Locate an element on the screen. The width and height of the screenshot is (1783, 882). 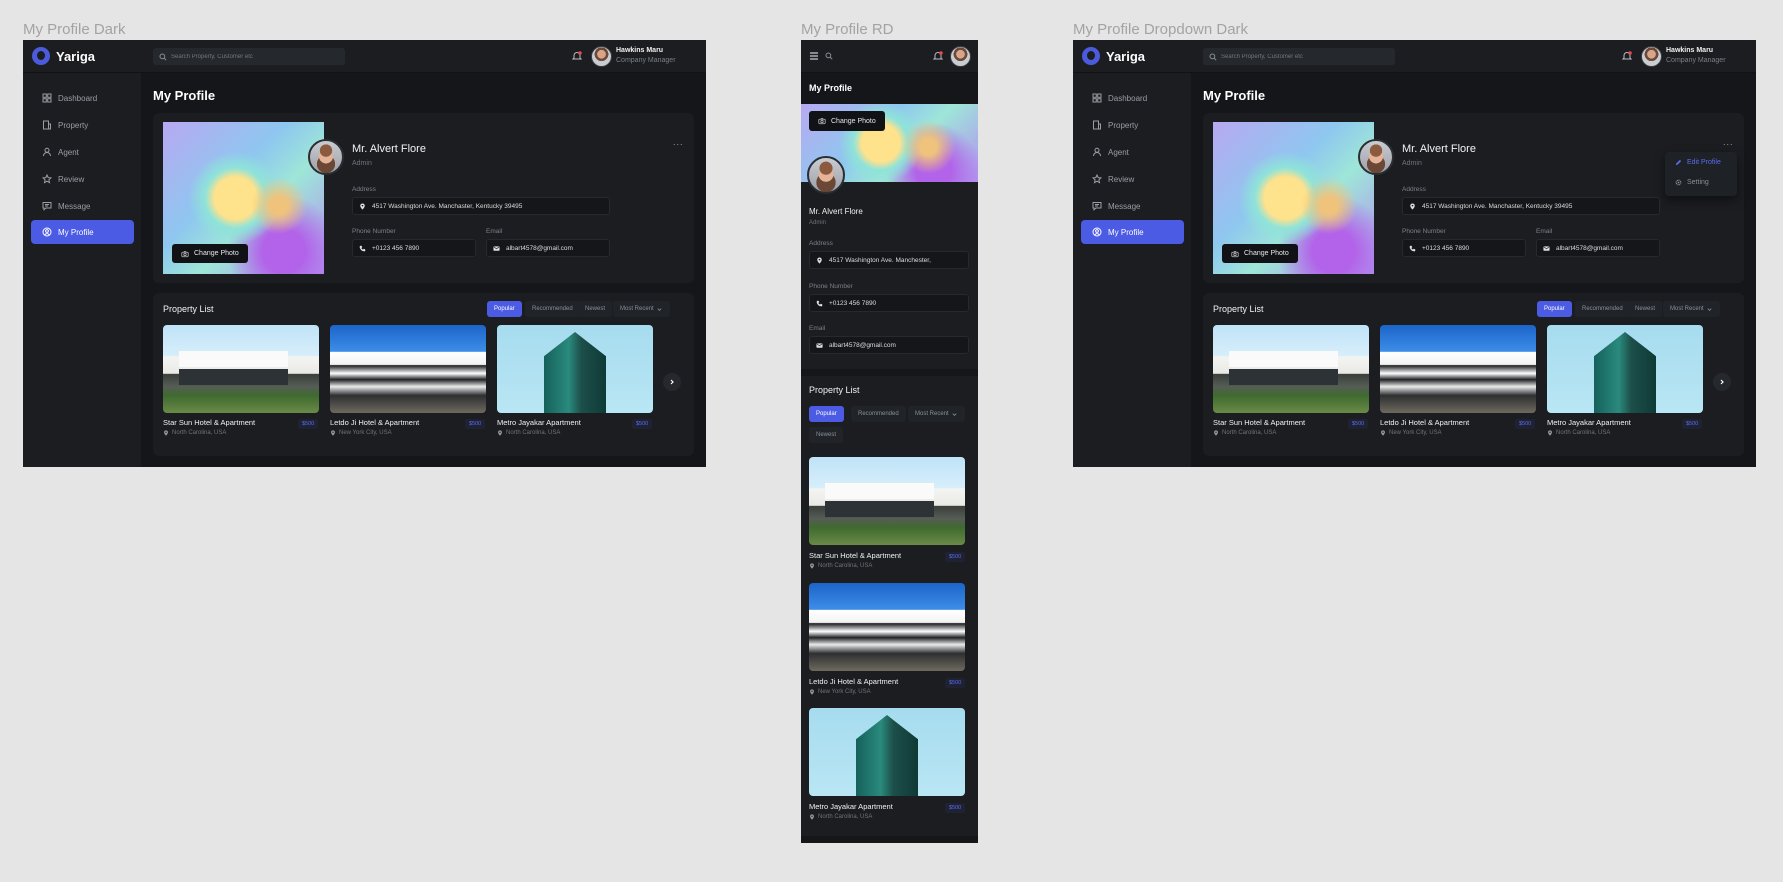
setting-menu-item: Setting is located at coordinates (1692, 182).